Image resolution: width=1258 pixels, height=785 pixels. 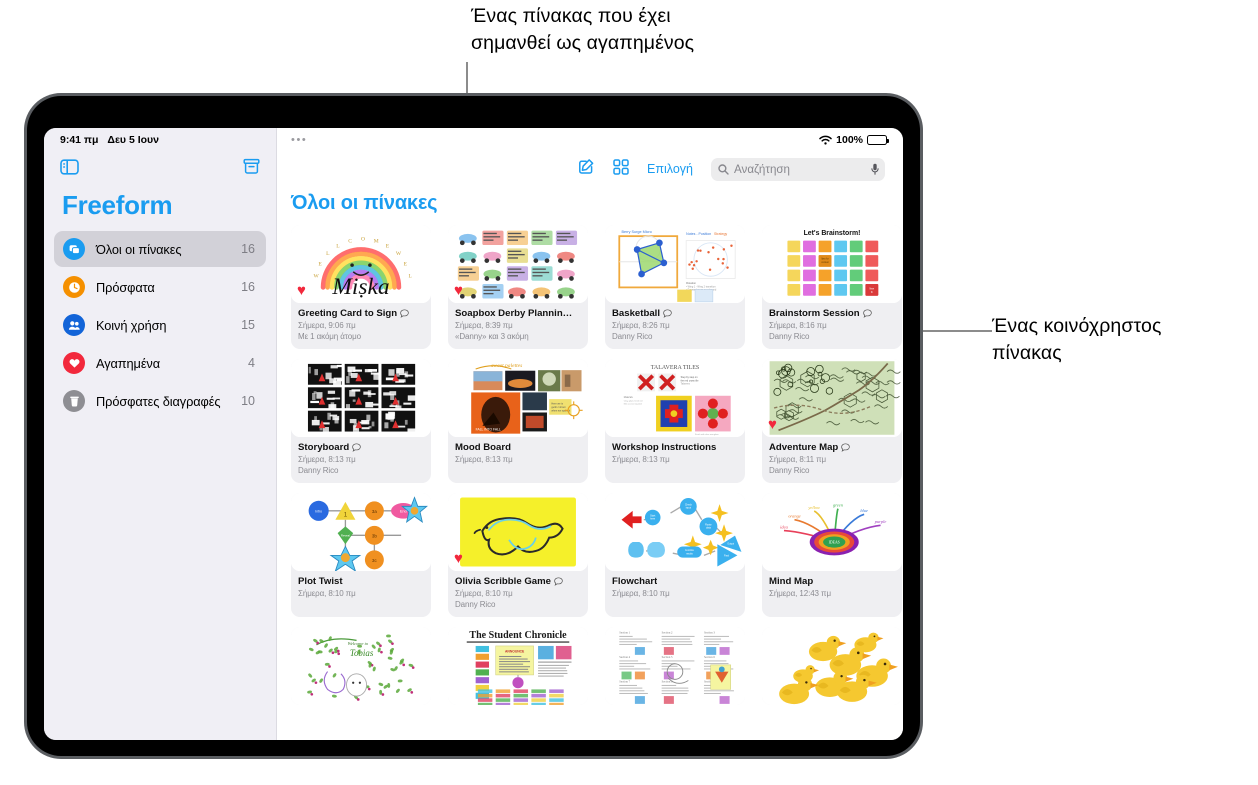 What do you see at coordinates (327, 459) in the screenshot?
I see `board-date: Σήμερα, 8:13 πμ` at bounding box center [327, 459].